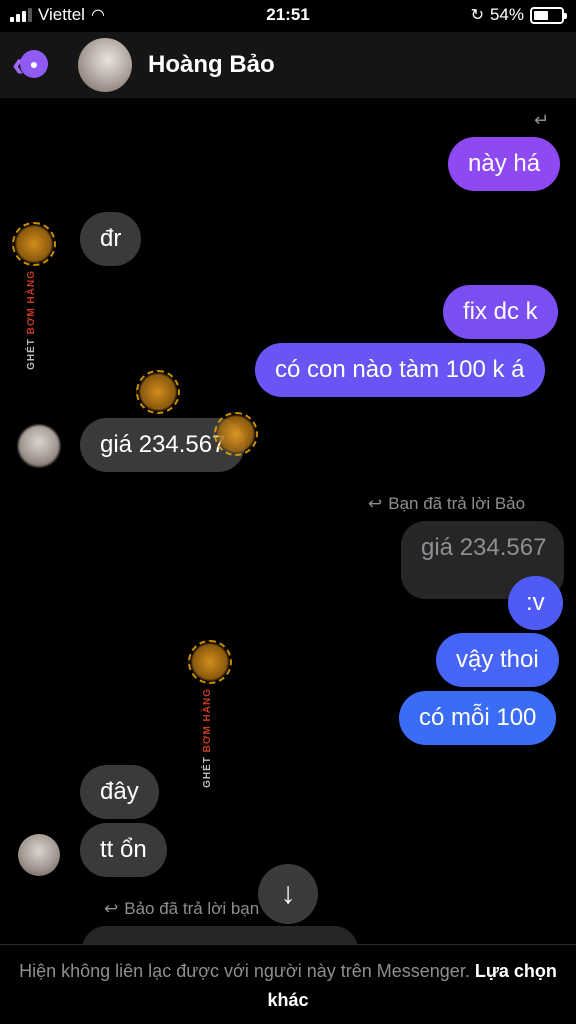 This screenshot has width=576, height=1024. What do you see at coordinates (123, 850) in the screenshot?
I see `message-bubble-in: tt ổn` at bounding box center [123, 850].